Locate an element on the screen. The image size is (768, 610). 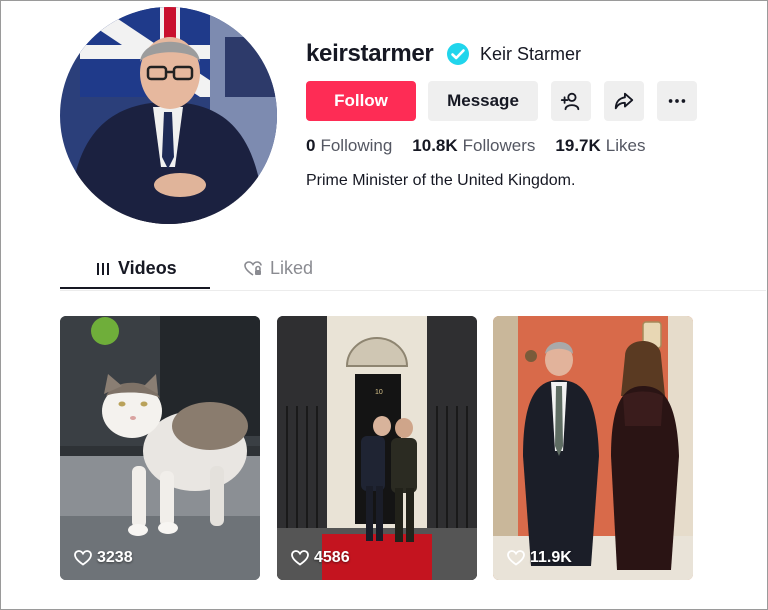
share-button is located at coordinates (624, 101).